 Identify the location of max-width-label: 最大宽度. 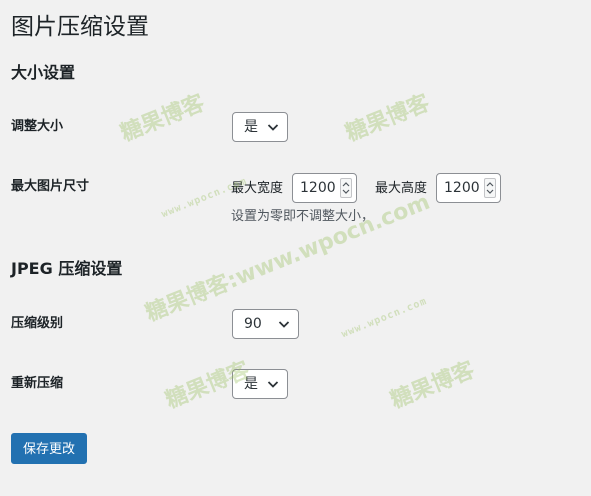
(257, 188).